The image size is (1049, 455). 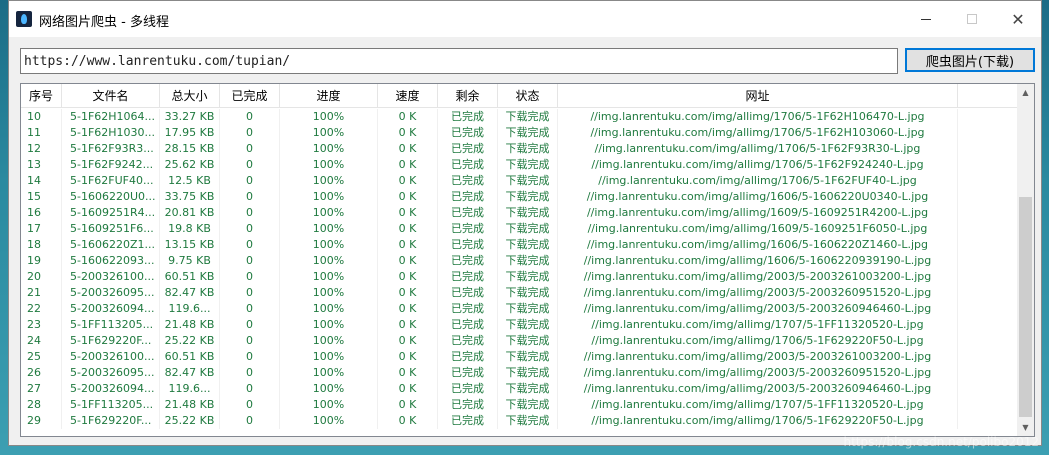 I want to click on column-header-status: 状态, so click(x=528, y=96).